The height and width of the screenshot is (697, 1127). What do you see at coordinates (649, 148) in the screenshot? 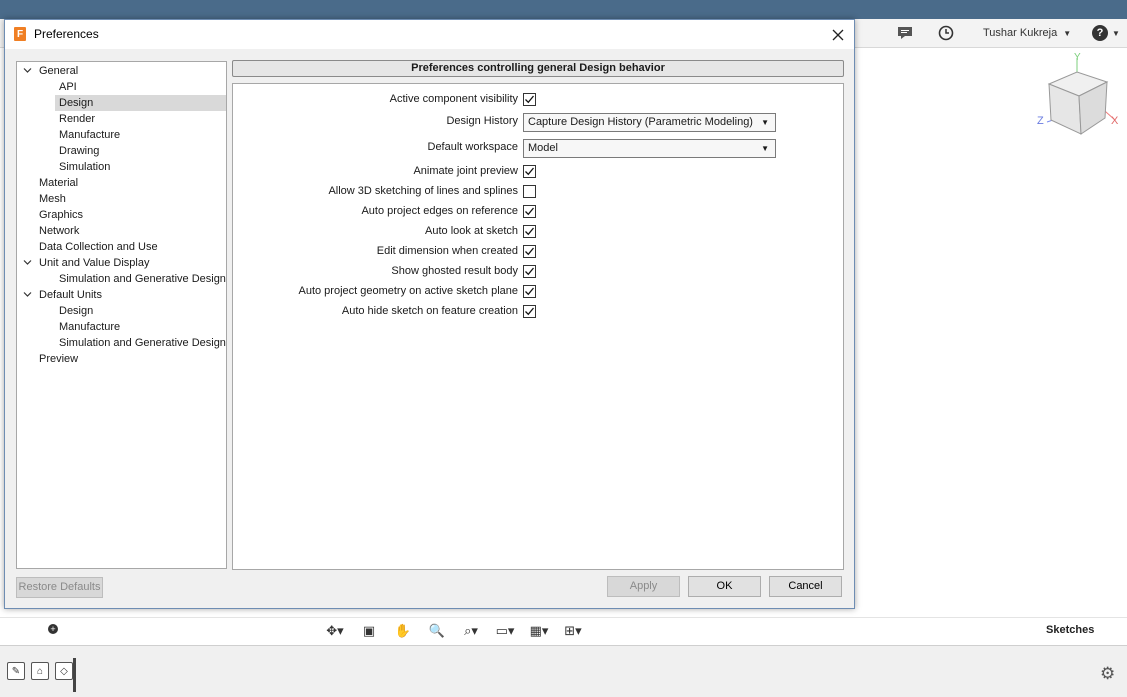
I see `preference-select: Model ▼` at bounding box center [649, 148].